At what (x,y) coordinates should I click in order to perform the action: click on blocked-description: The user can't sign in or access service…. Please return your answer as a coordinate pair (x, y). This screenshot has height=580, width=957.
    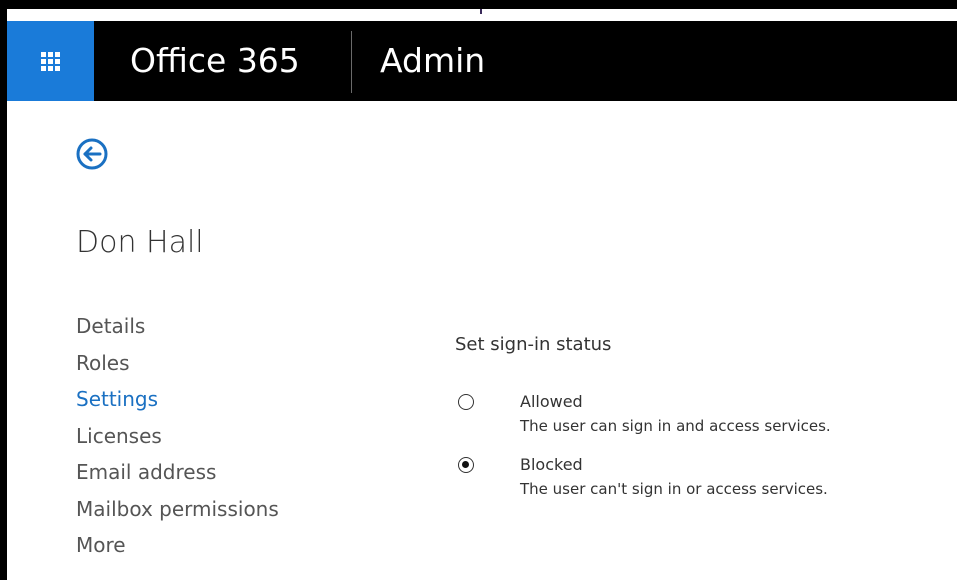
    Looking at the image, I should click on (674, 489).